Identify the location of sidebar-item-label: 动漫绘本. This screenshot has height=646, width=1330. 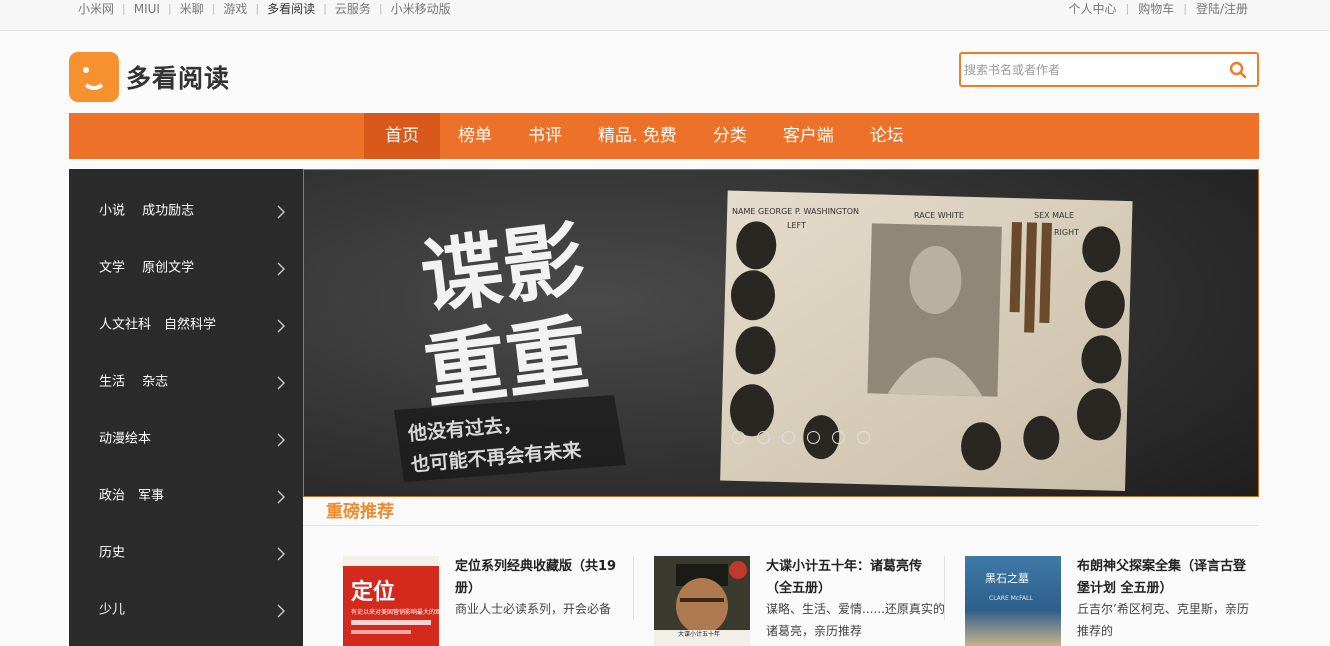
(125, 439).